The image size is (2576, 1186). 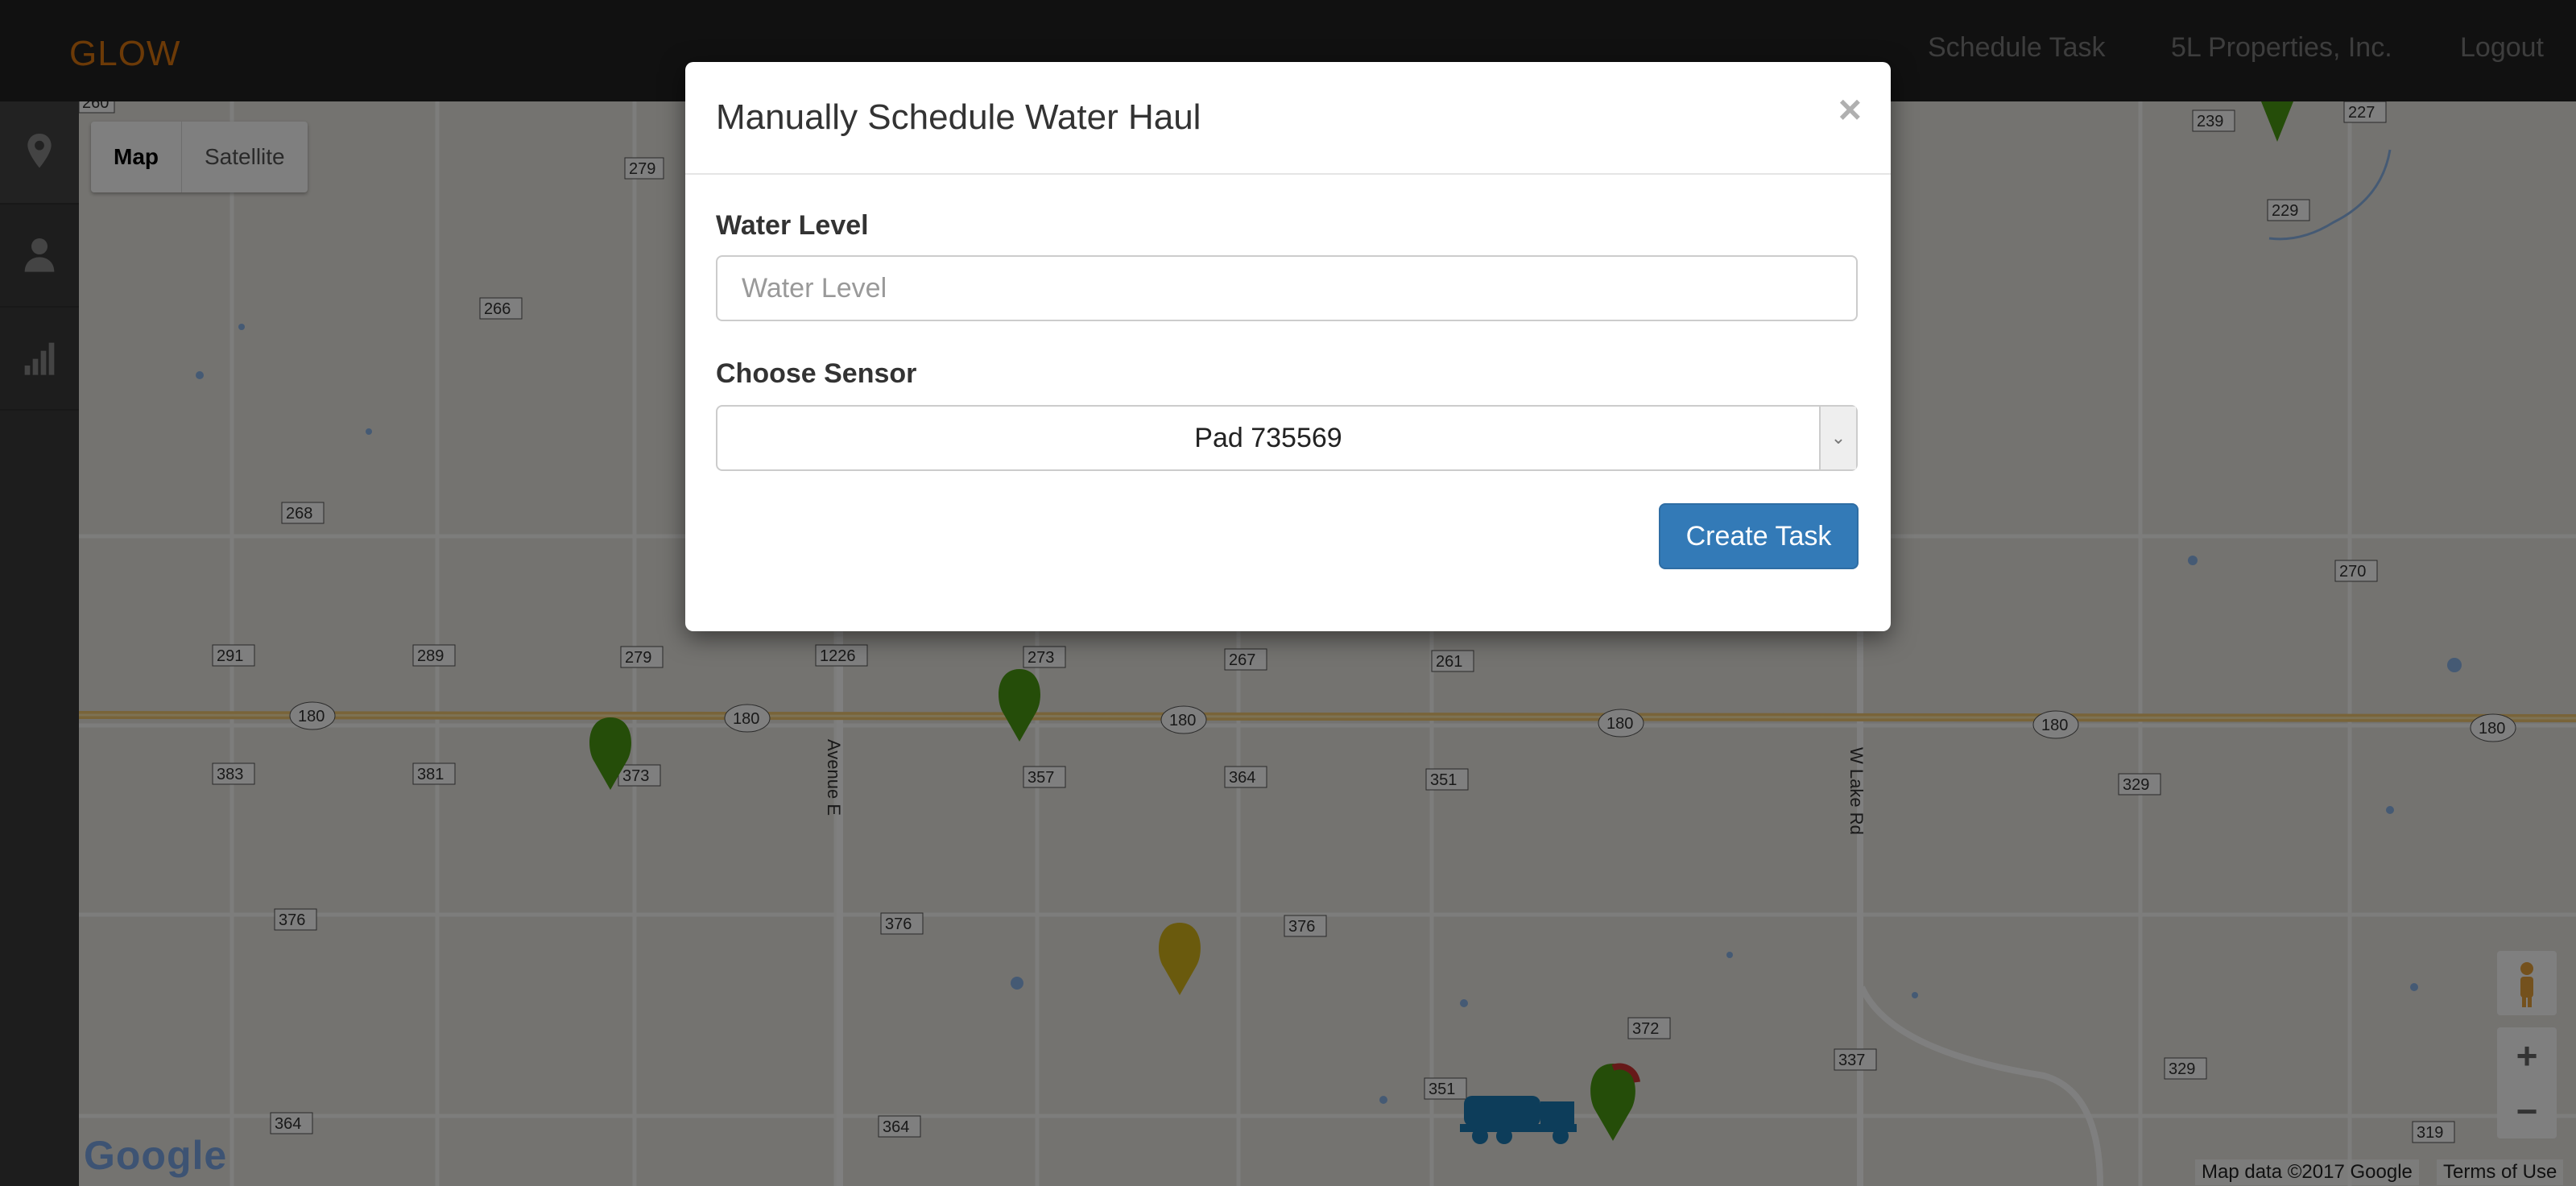 I want to click on modal-header: Manually Schedule Water Haul ×, so click(x=1288, y=119).